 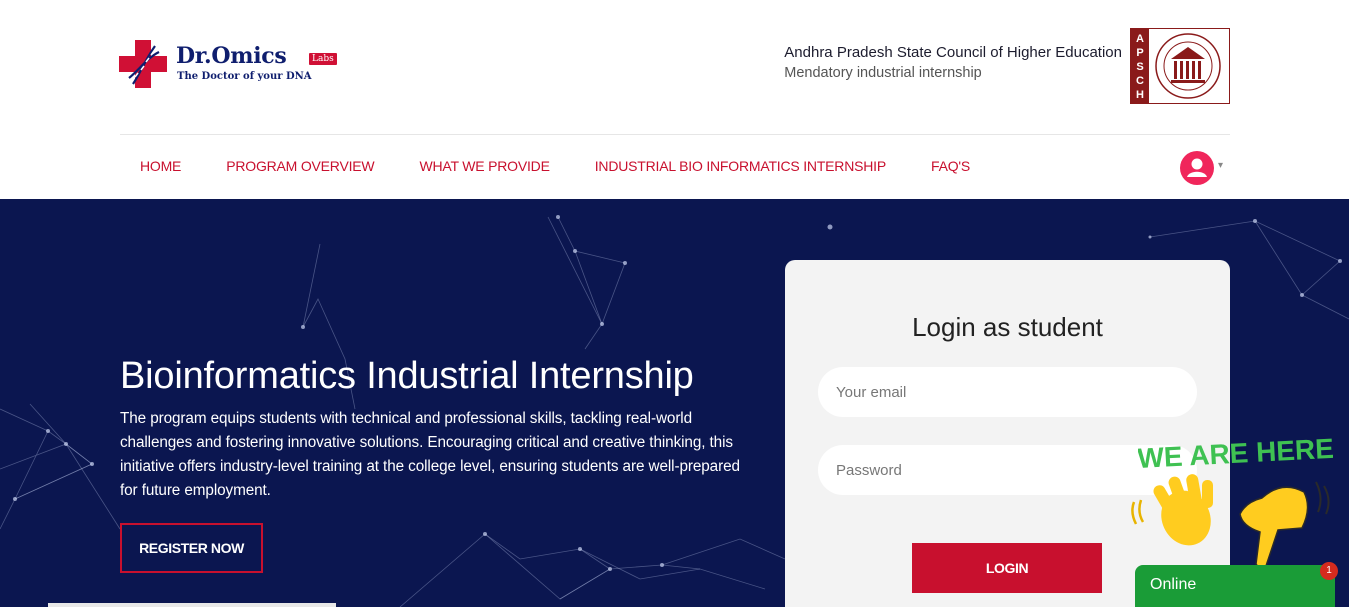 I want to click on brand-tagline: The Doctor of your DNA, so click(x=244, y=76).